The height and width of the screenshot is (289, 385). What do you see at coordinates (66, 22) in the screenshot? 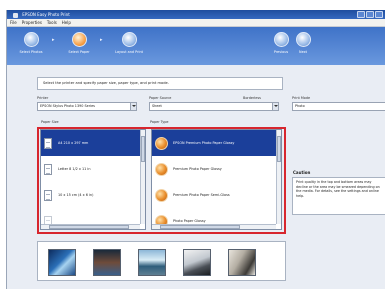
I see `menu-help: Help` at bounding box center [66, 22].